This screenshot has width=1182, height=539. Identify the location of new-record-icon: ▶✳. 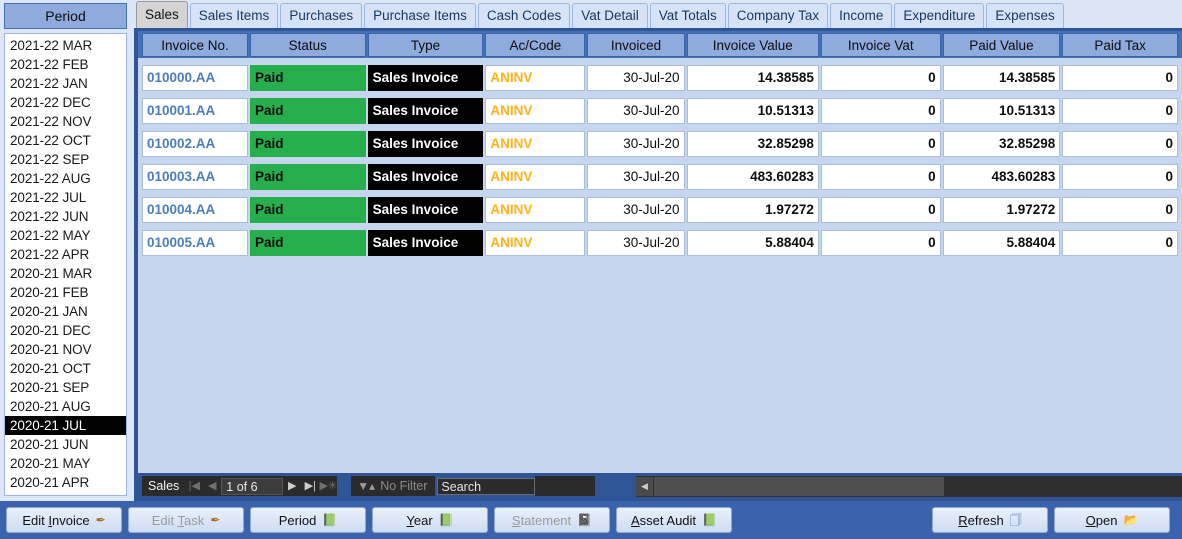
(328, 486).